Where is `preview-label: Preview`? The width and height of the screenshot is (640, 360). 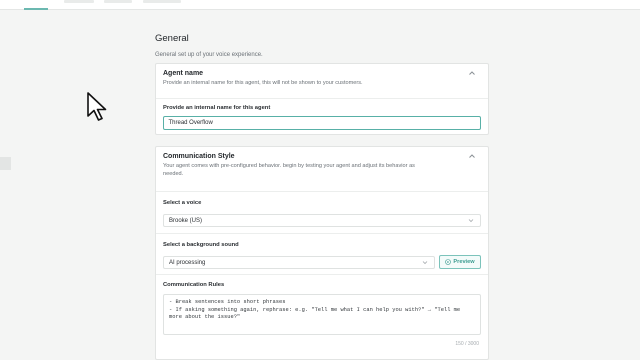 preview-label: Preview is located at coordinates (464, 262).